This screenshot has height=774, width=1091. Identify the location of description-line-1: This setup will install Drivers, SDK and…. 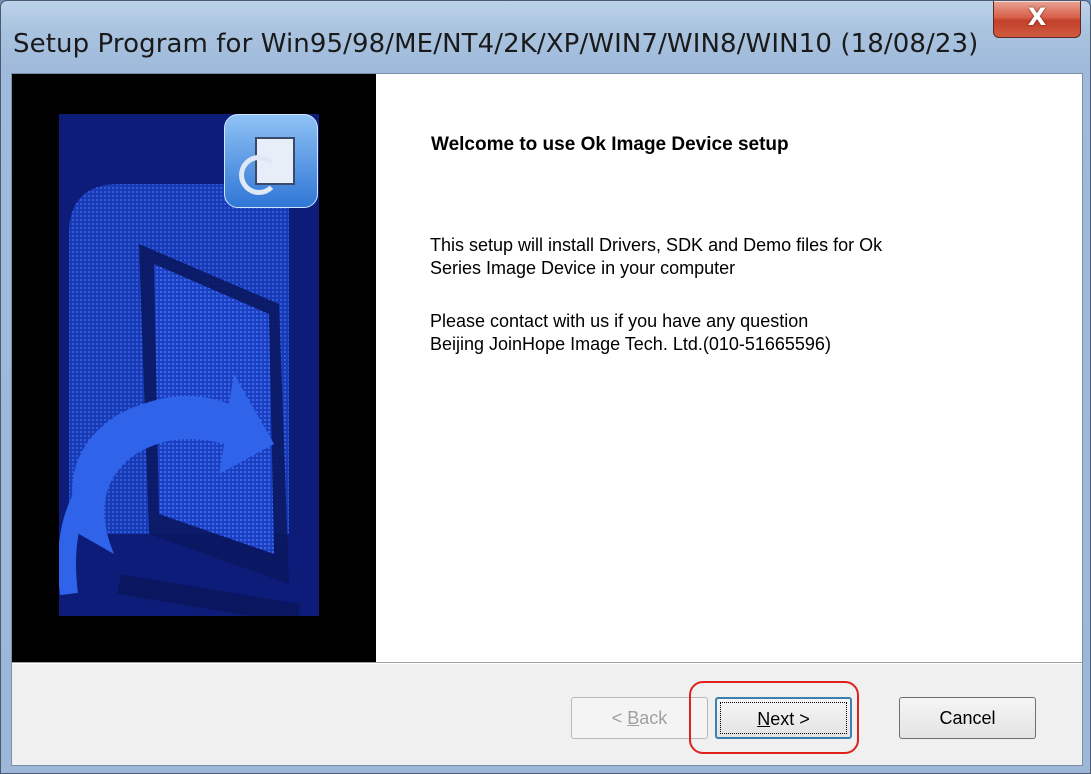
(656, 245).